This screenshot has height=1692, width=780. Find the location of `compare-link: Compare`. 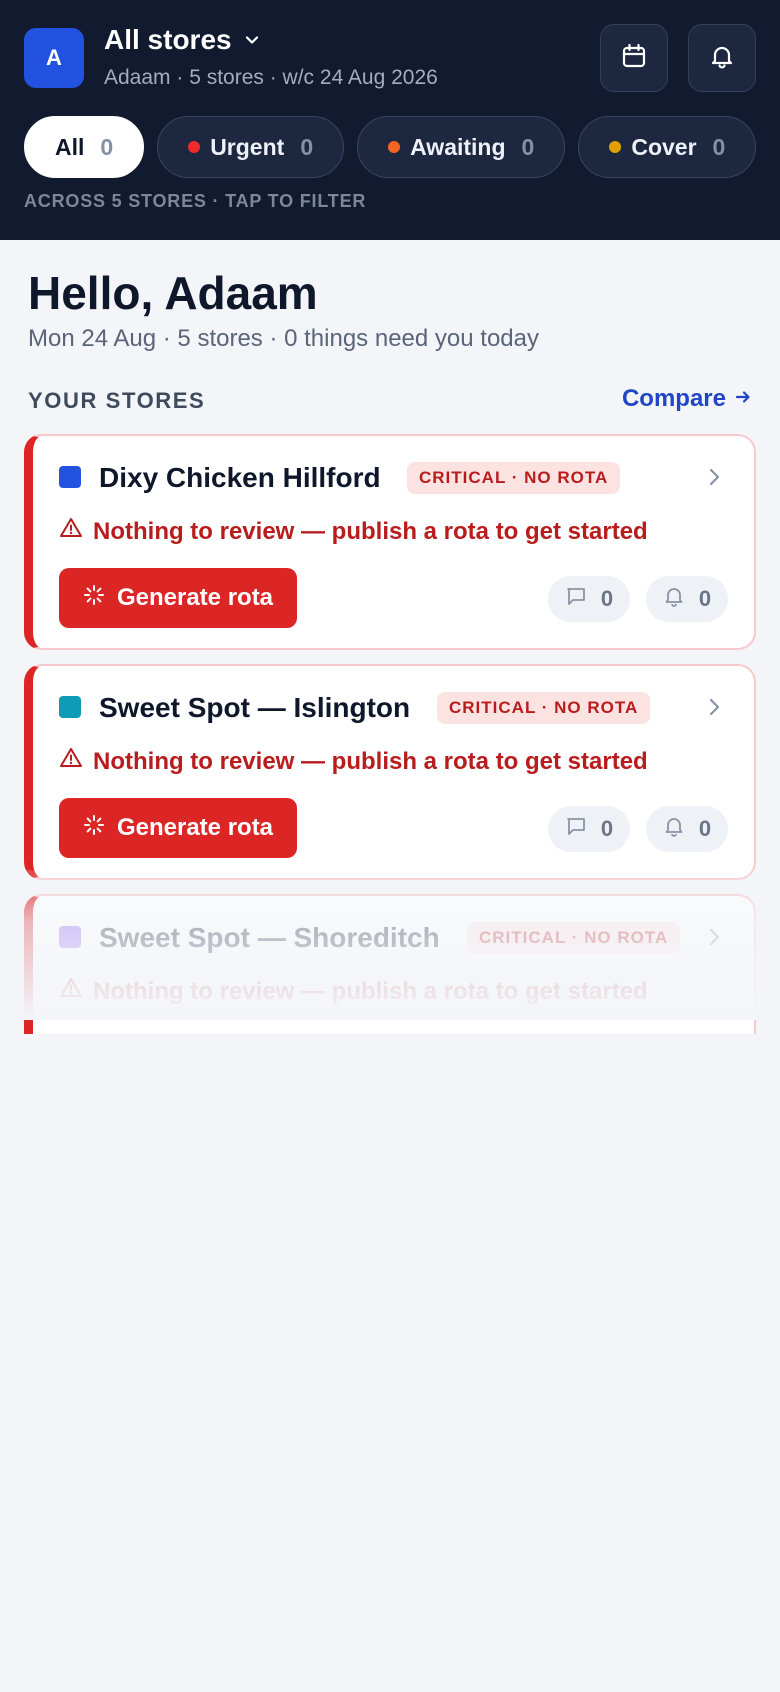

compare-link: Compare is located at coordinates (687, 399).